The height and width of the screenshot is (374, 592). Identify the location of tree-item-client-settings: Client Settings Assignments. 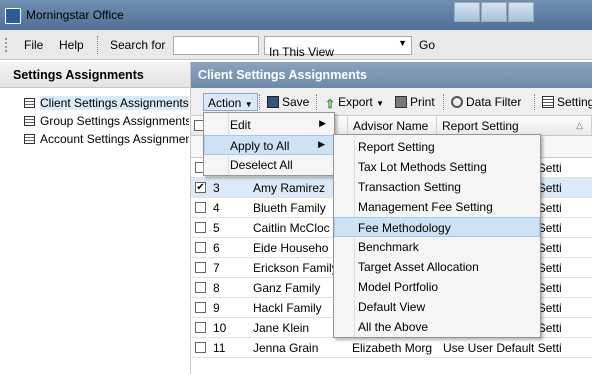
(106, 103).